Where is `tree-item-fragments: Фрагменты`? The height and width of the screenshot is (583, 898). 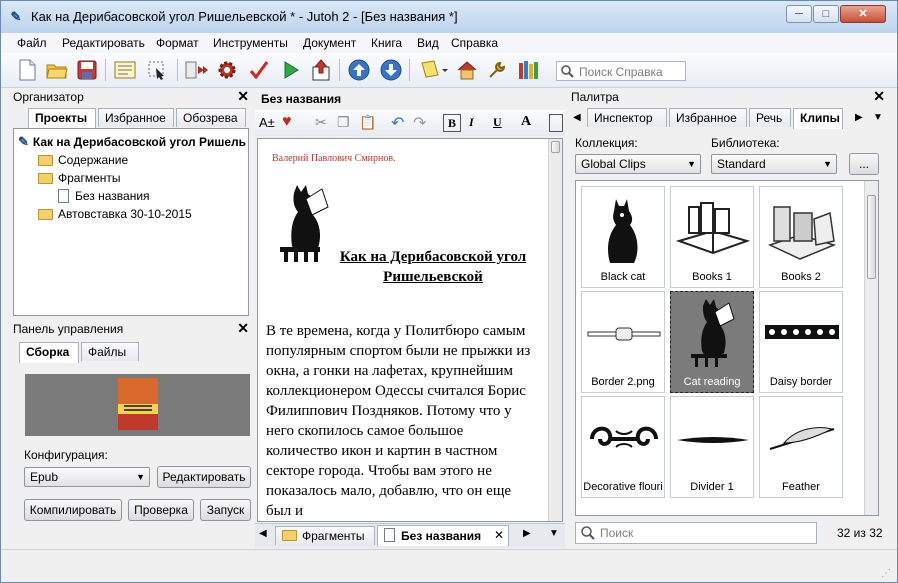
tree-item-fragments: Фрагменты is located at coordinates (79, 178).